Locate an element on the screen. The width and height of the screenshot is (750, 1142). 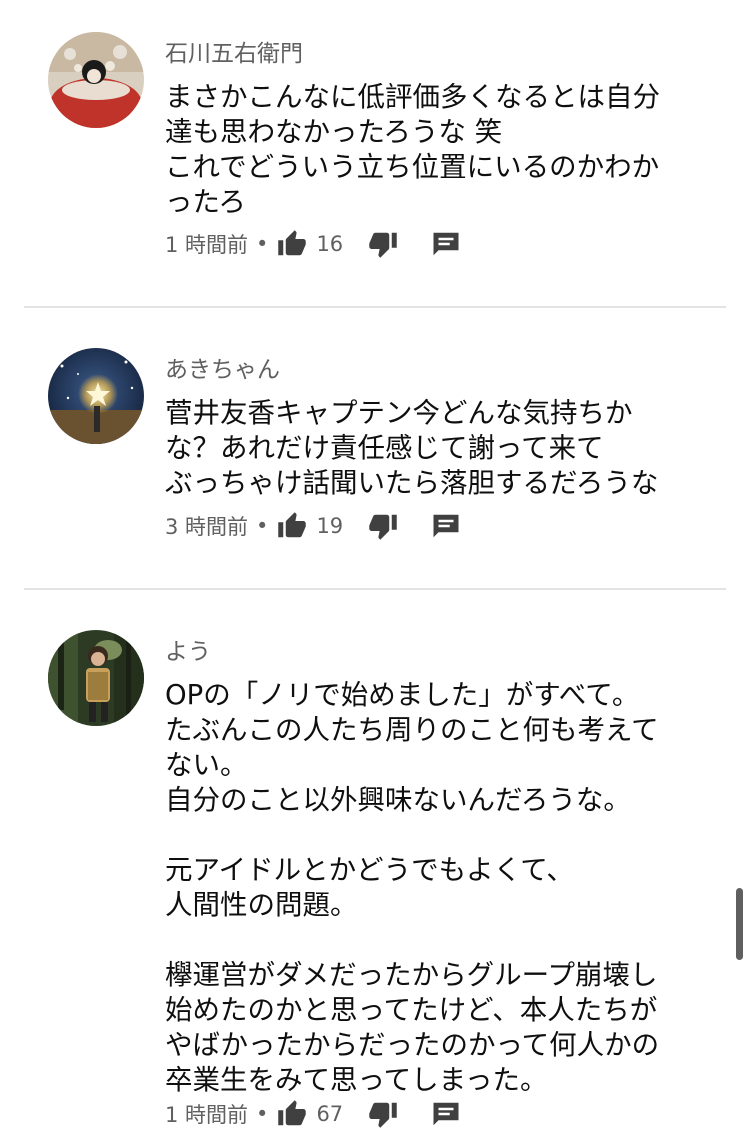
like-count: 67 is located at coordinates (330, 1114).